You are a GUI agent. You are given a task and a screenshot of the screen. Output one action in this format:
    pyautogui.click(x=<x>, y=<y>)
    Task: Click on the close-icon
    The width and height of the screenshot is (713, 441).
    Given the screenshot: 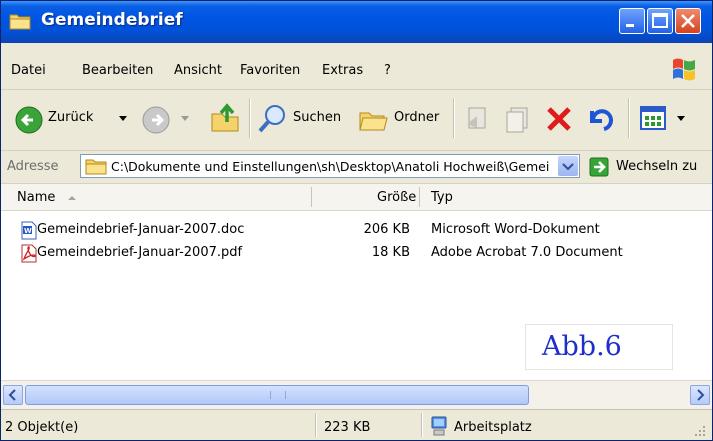 What is the action you would take?
    pyautogui.click(x=688, y=21)
    